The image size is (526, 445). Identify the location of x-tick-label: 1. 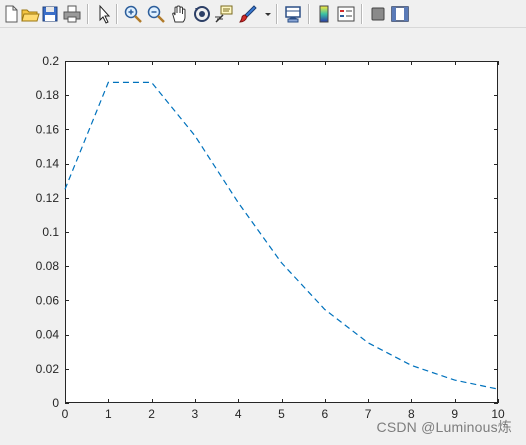
(108, 414).